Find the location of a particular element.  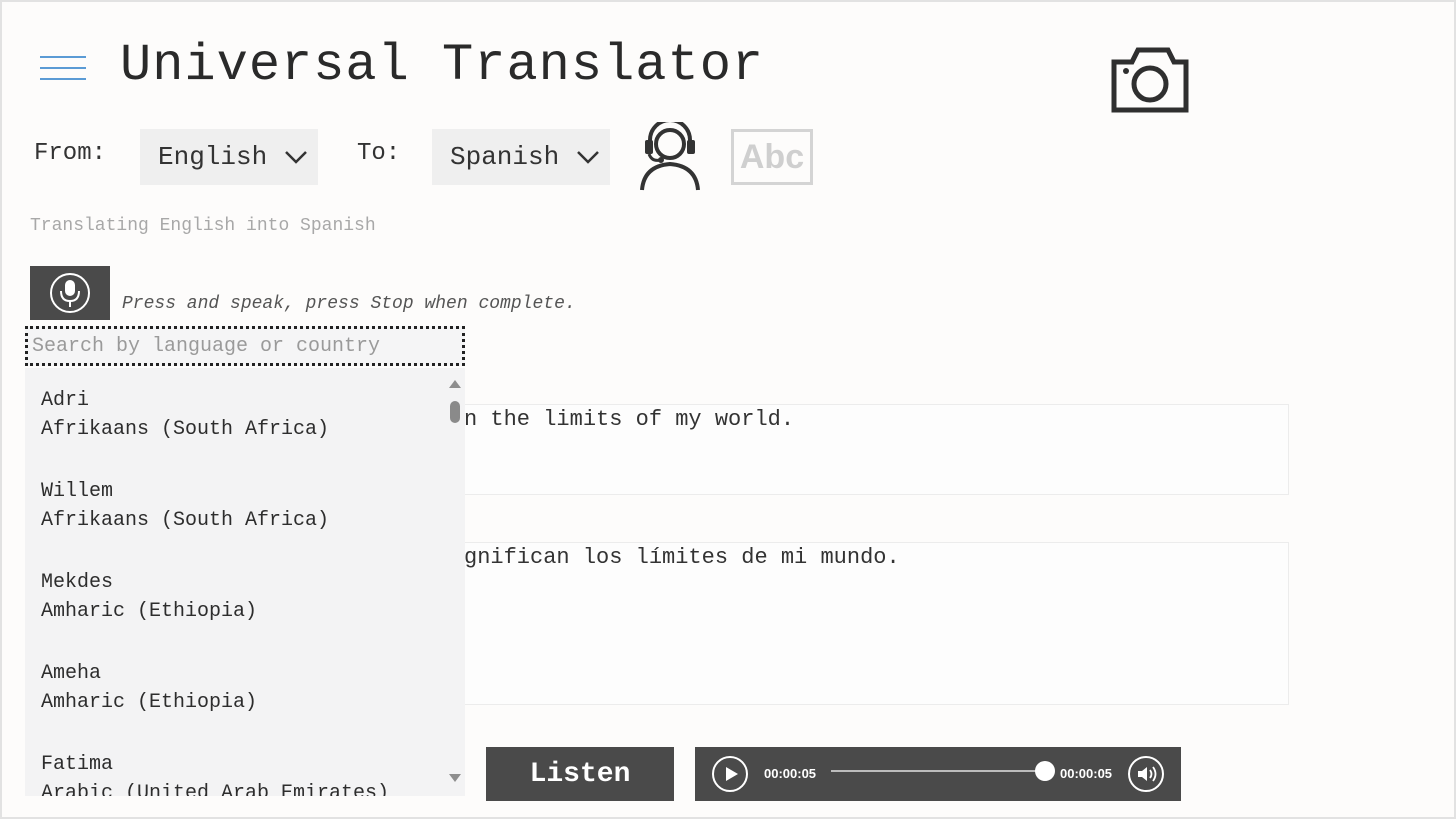

text-input-mode-icon: Abc is located at coordinates (772, 157).